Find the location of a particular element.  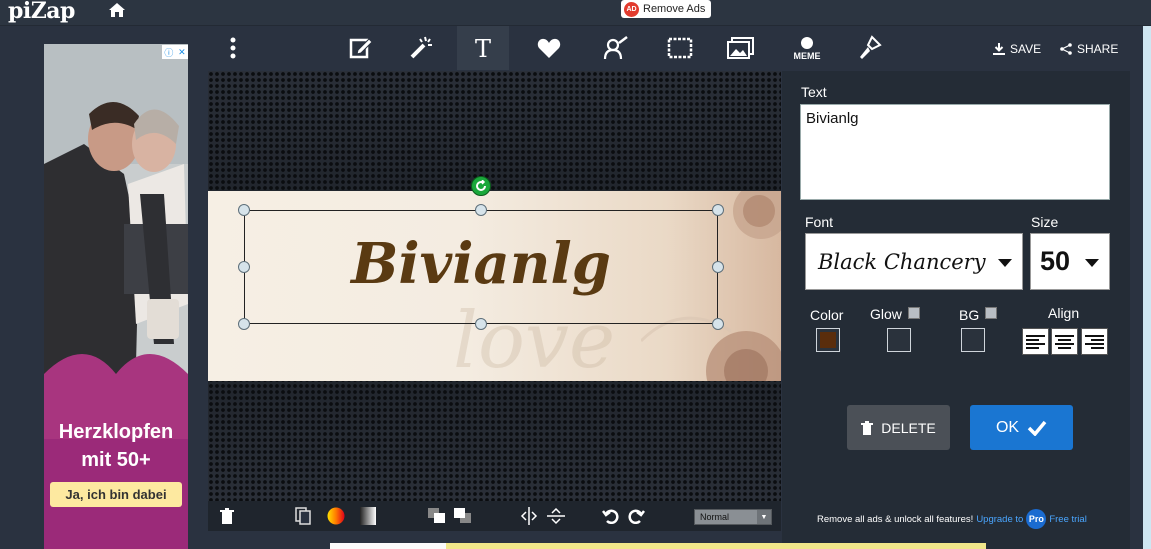

photo-add-icon is located at coordinates (740, 48).